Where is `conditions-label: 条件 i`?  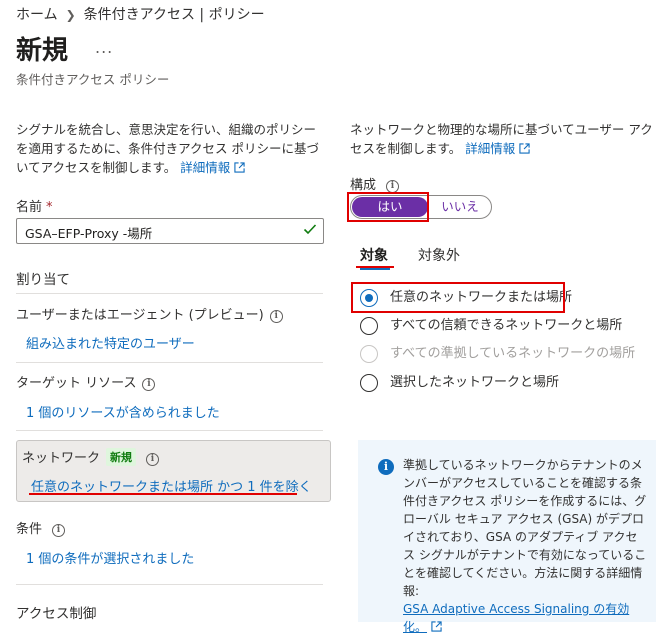 conditions-label: 条件 i is located at coordinates (41, 527).